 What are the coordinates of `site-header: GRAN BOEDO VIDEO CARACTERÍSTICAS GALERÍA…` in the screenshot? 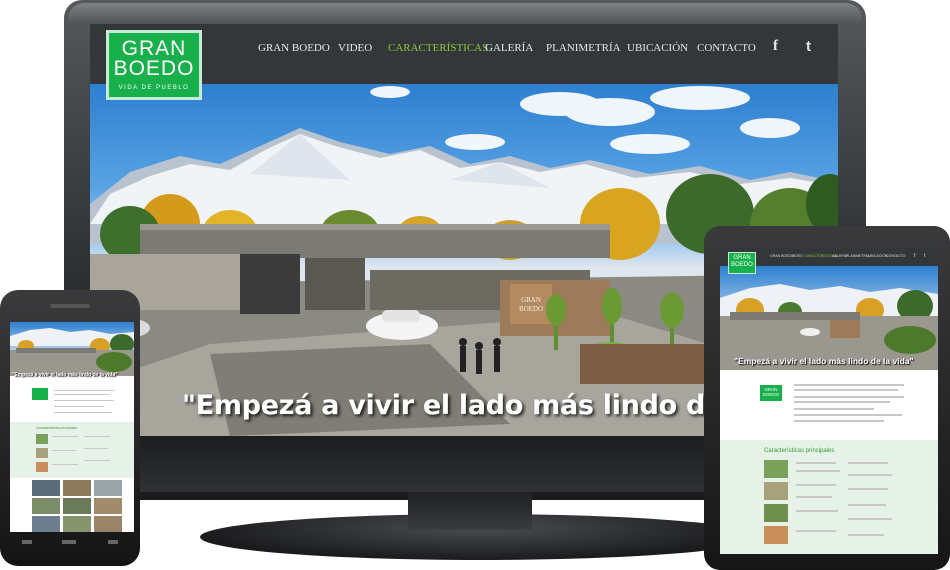 It's located at (464, 54).